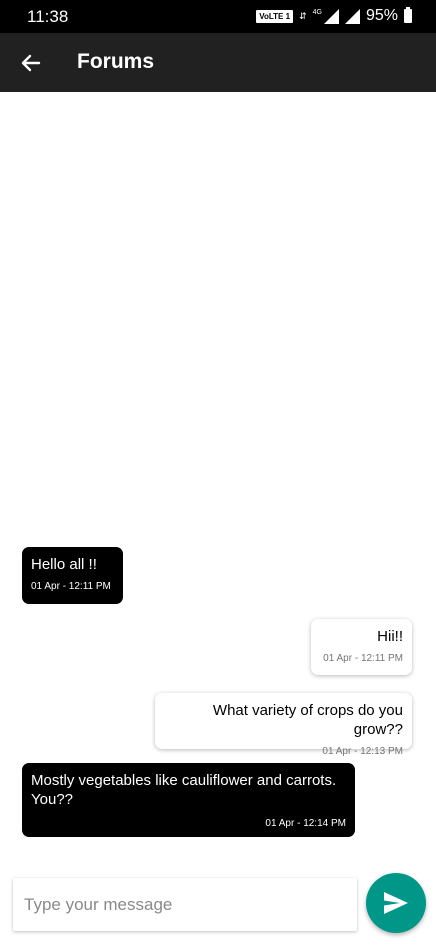  What do you see at coordinates (390, 636) in the screenshot?
I see `message-text: Hii!!` at bounding box center [390, 636].